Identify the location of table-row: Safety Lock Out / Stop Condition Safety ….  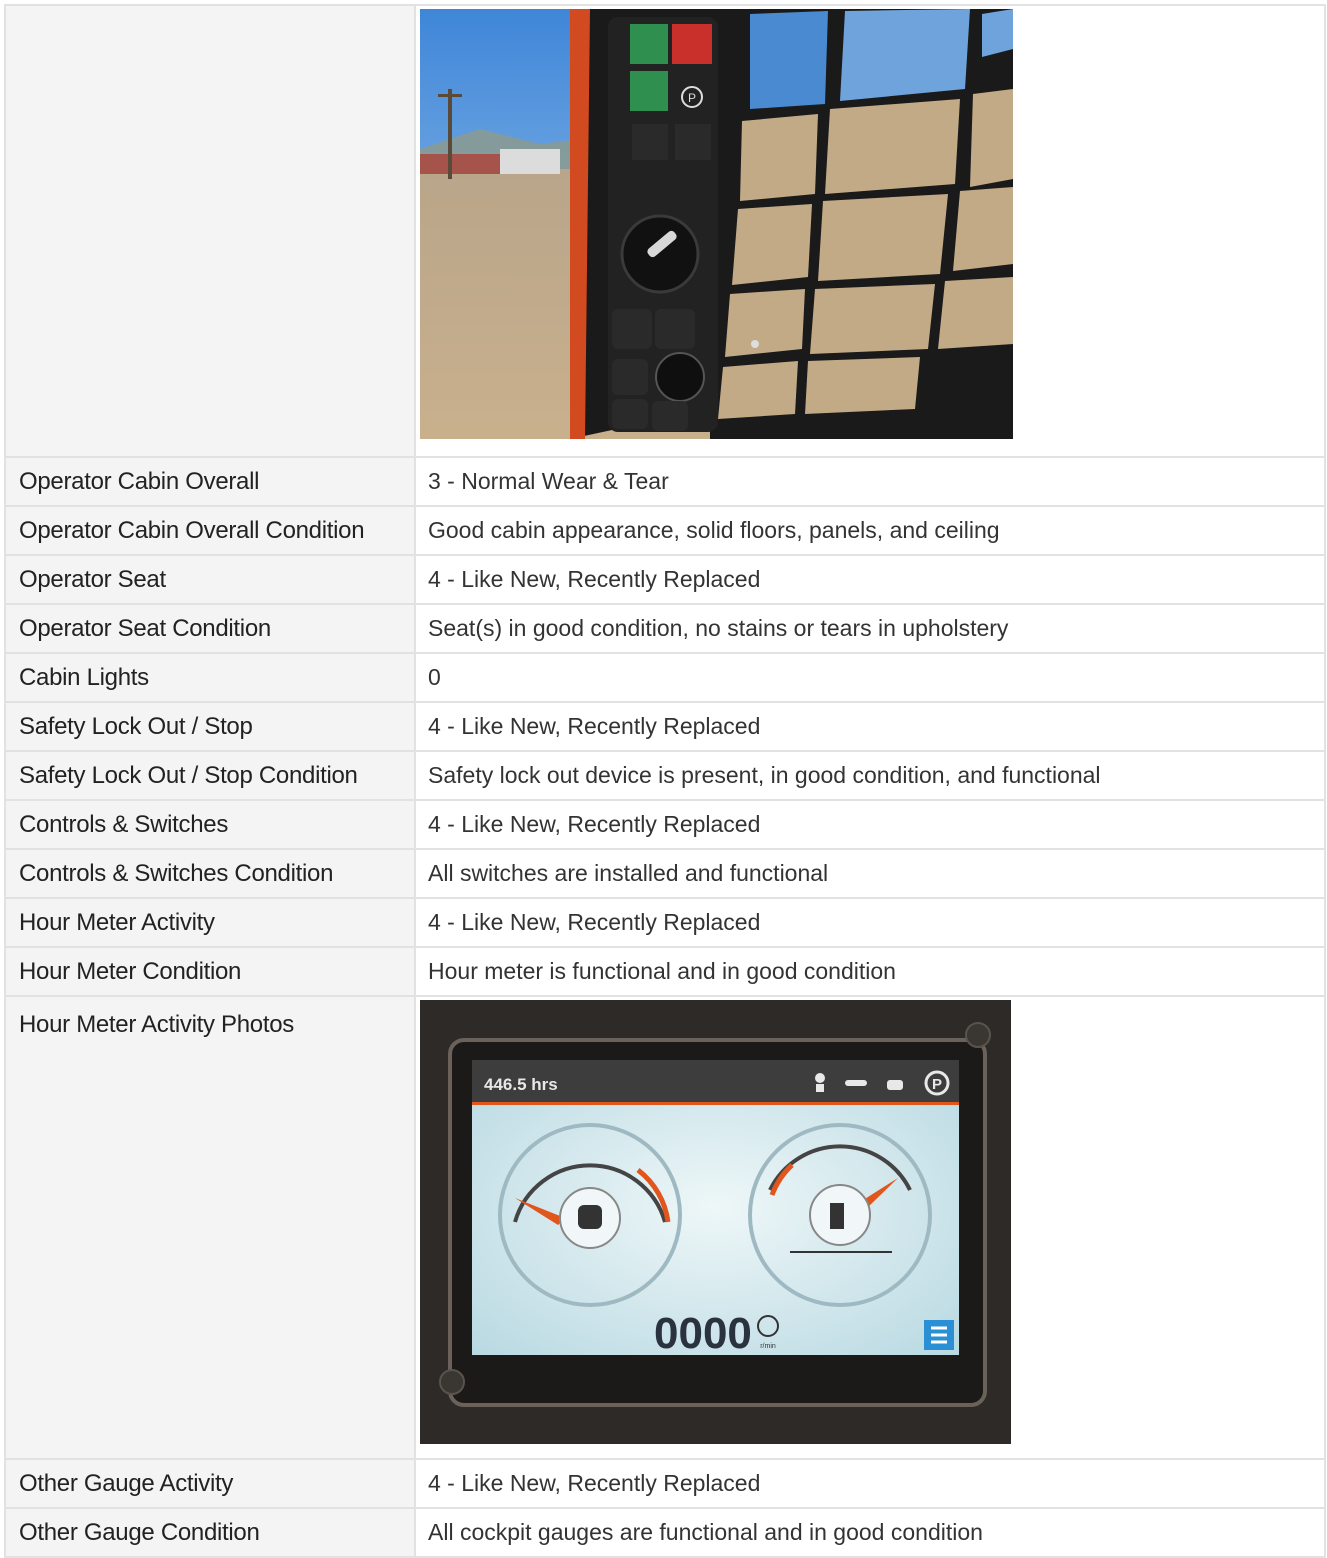
(665, 775).